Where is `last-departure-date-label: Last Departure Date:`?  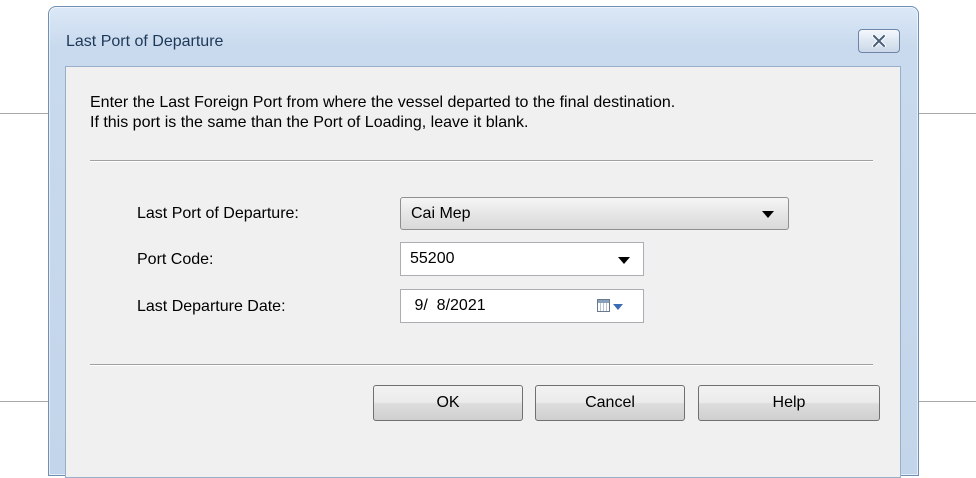 last-departure-date-label: Last Departure Date: is located at coordinates (211, 306).